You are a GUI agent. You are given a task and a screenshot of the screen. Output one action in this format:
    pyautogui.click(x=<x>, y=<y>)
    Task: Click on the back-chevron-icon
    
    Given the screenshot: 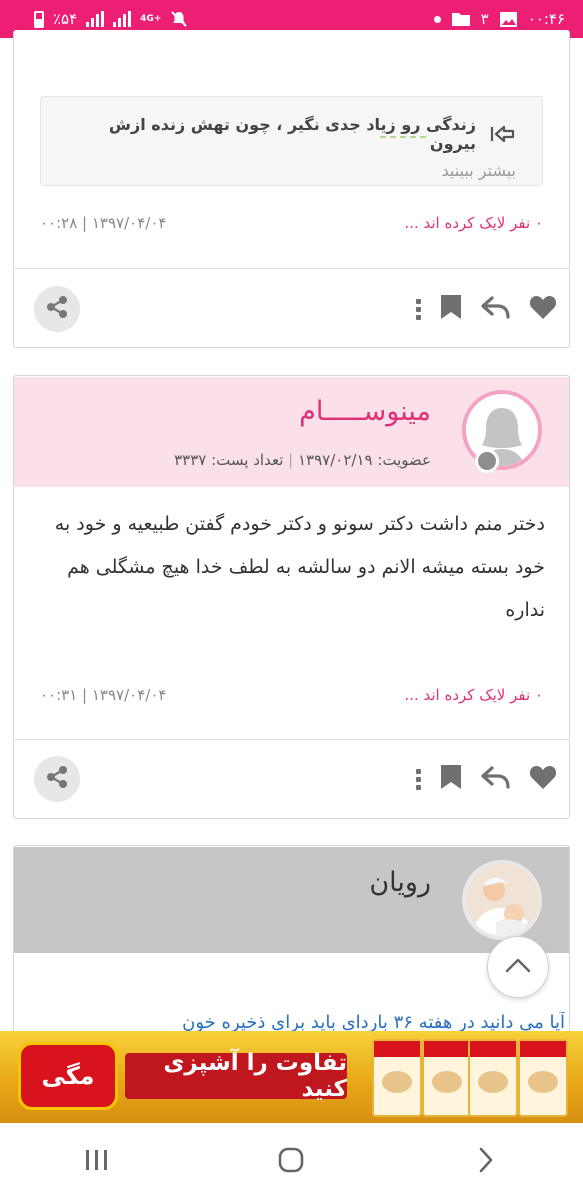 What is the action you would take?
    pyautogui.click(x=486, y=1162)
    